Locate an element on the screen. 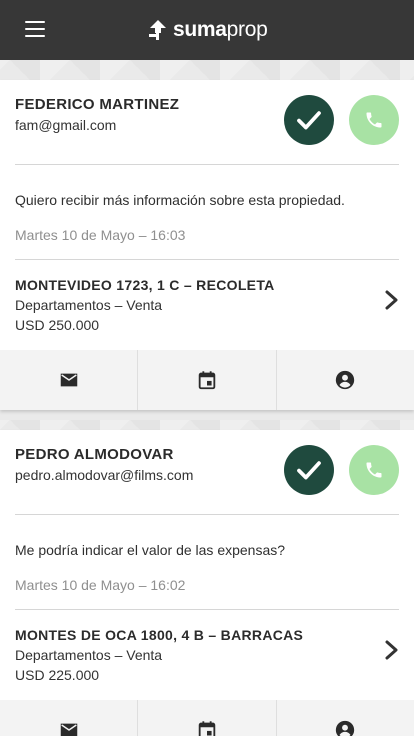 The image size is (414, 736). inquiry-timestamp: Martes 10 de Mayo – 16:02 is located at coordinates (100, 585).